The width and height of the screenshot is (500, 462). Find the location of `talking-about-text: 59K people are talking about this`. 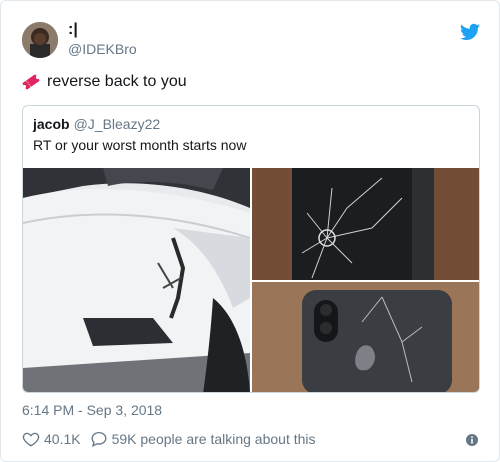

talking-about-text: 59K people are talking about this is located at coordinates (214, 439).